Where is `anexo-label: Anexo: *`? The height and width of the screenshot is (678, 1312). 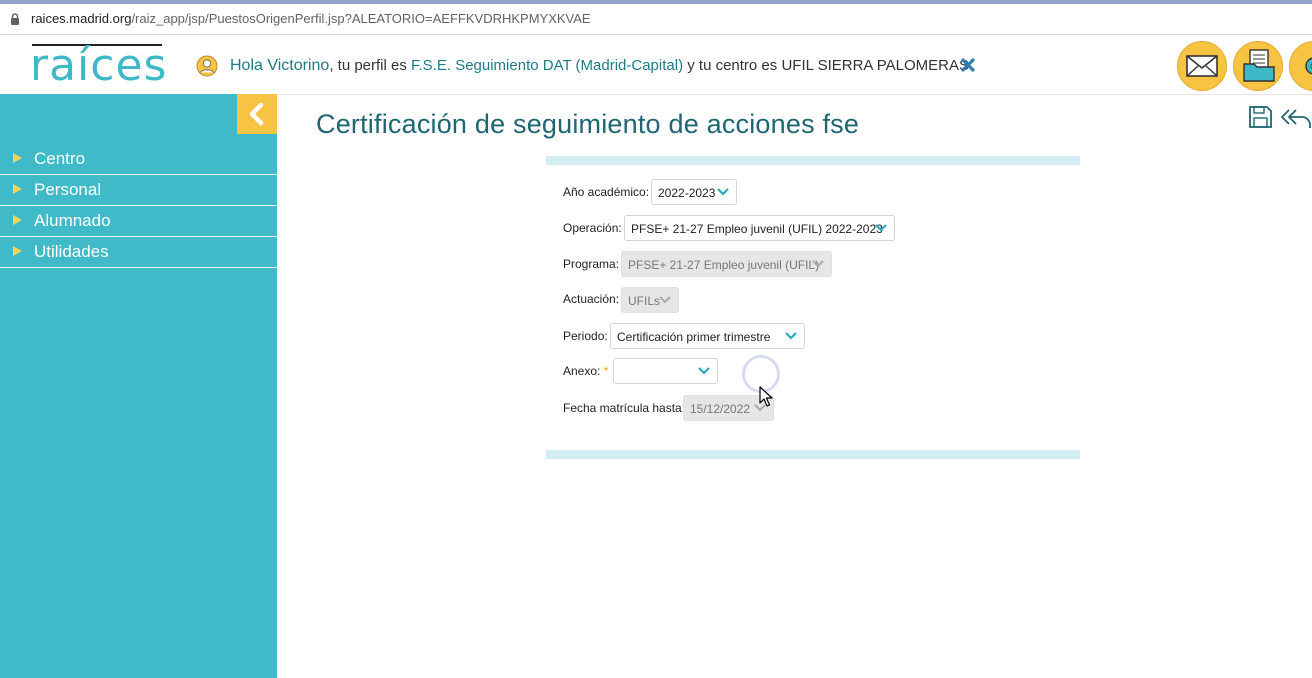 anexo-label: Anexo: * is located at coordinates (585, 371).